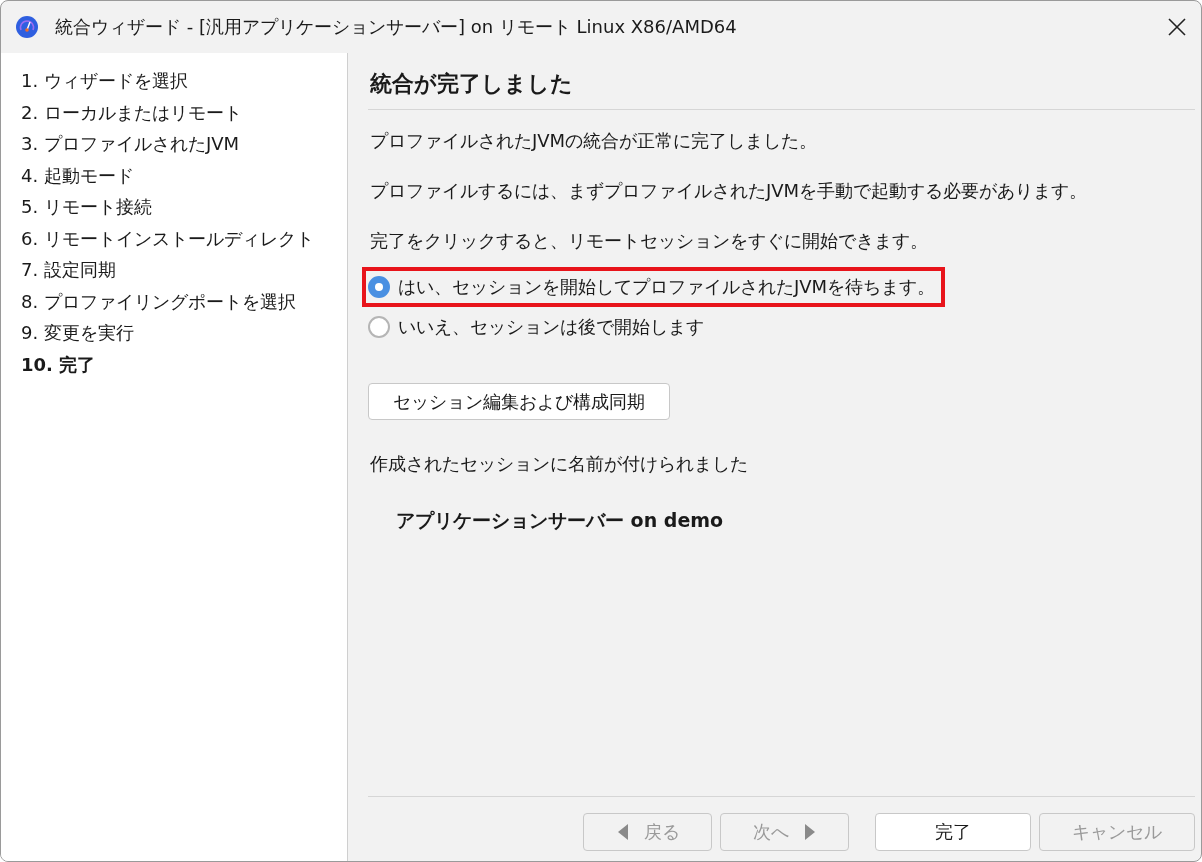 The image size is (1202, 862). What do you see at coordinates (159, 301) in the screenshot?
I see `step-item: 8. プロファイリングポートを選択` at bounding box center [159, 301].